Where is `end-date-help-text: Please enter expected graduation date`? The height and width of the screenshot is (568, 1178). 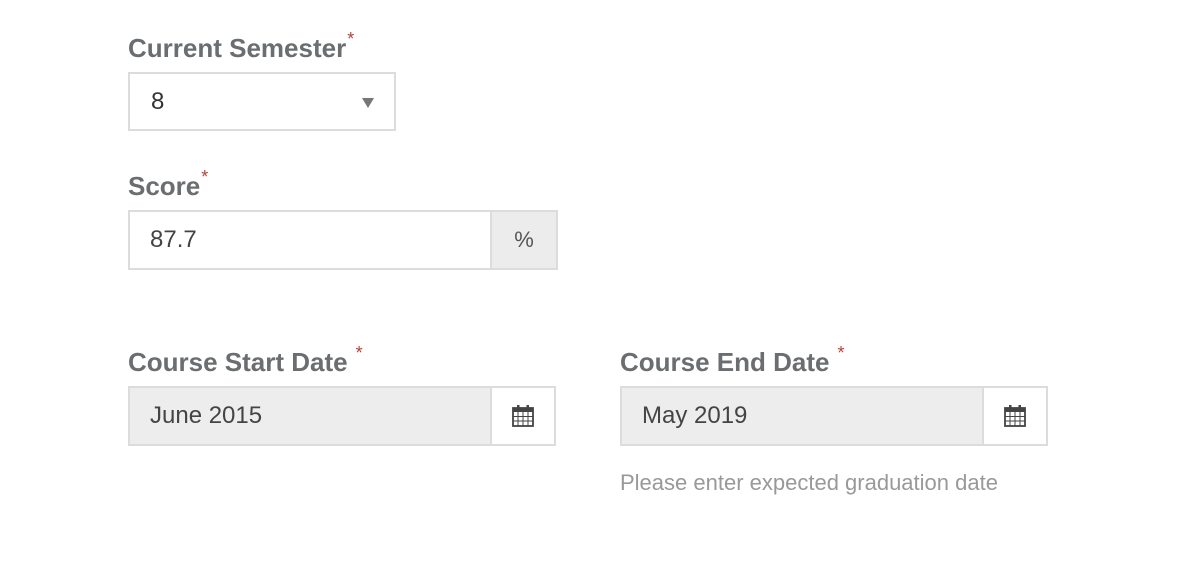 end-date-help-text: Please enter expected graduation date is located at coordinates (809, 482).